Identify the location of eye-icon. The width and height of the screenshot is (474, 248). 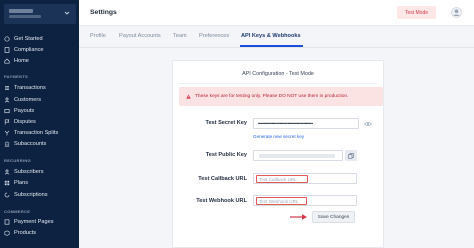
(368, 124).